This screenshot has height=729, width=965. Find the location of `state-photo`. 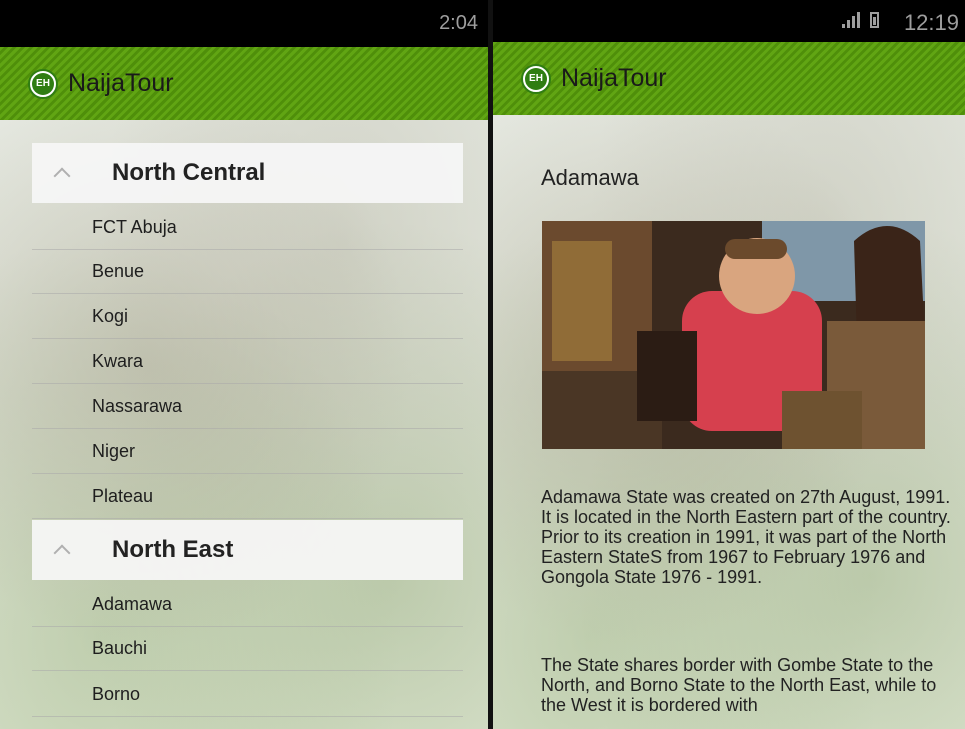

state-photo is located at coordinates (733, 335).